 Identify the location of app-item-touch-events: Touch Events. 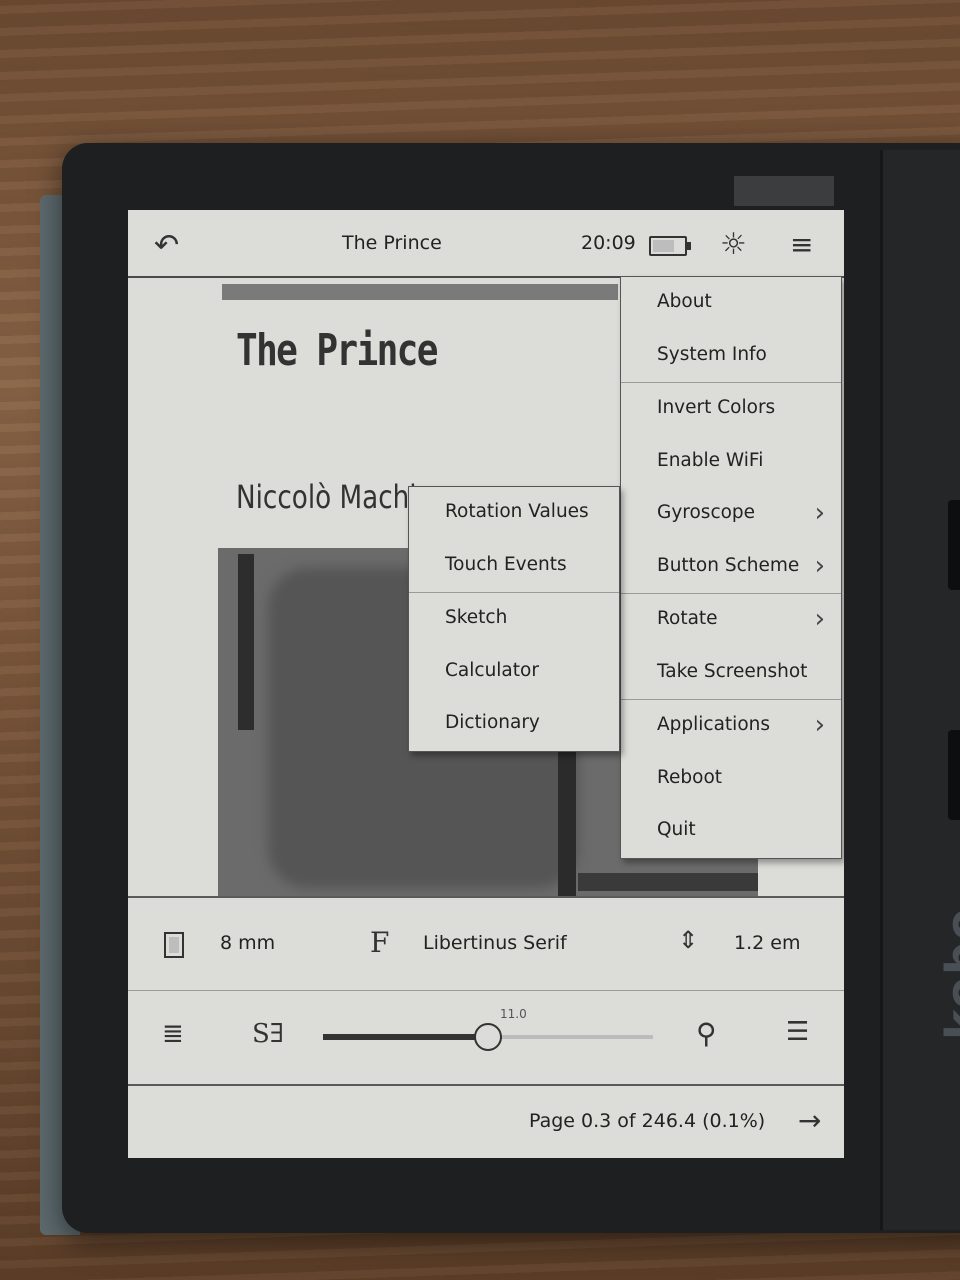
(514, 566).